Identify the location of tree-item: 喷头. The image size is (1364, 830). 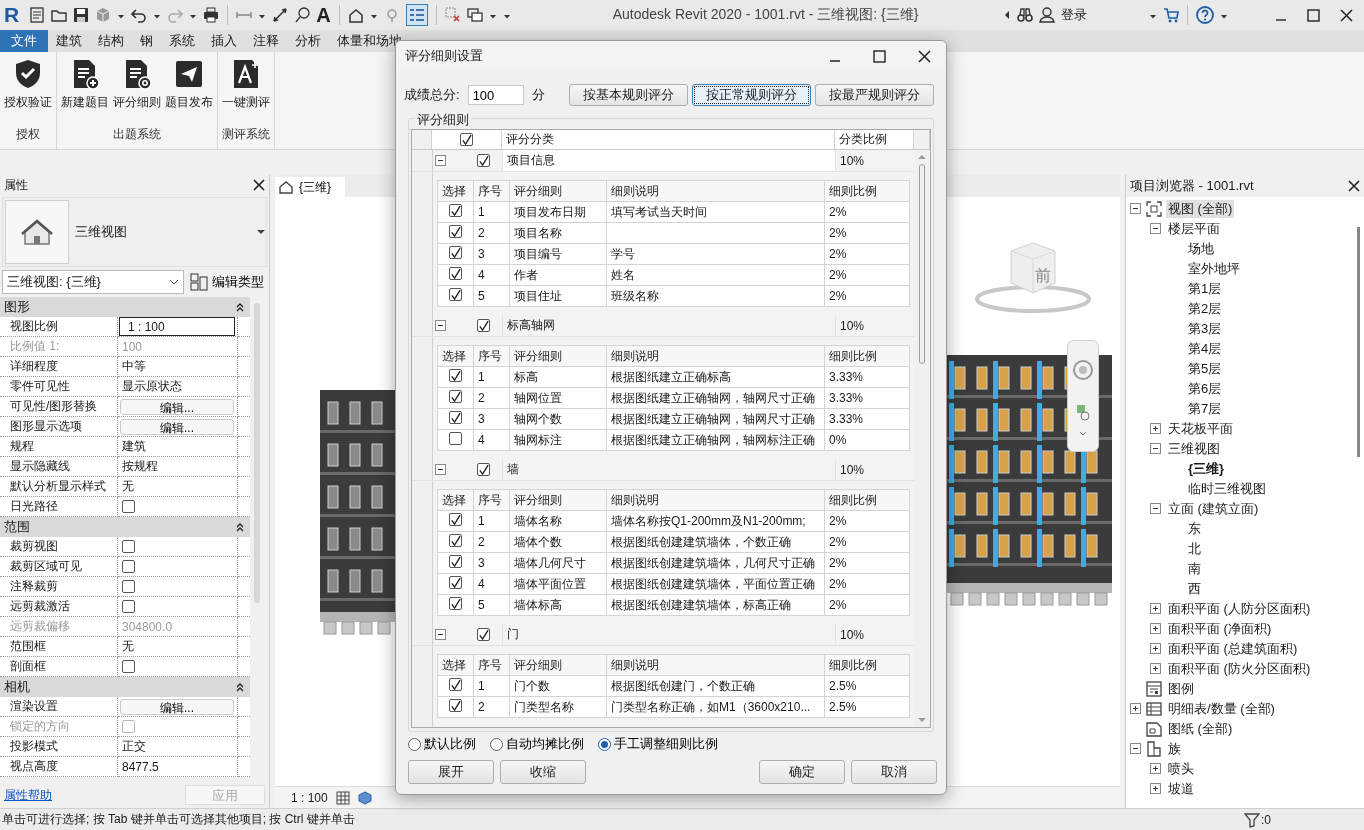
(1181, 769).